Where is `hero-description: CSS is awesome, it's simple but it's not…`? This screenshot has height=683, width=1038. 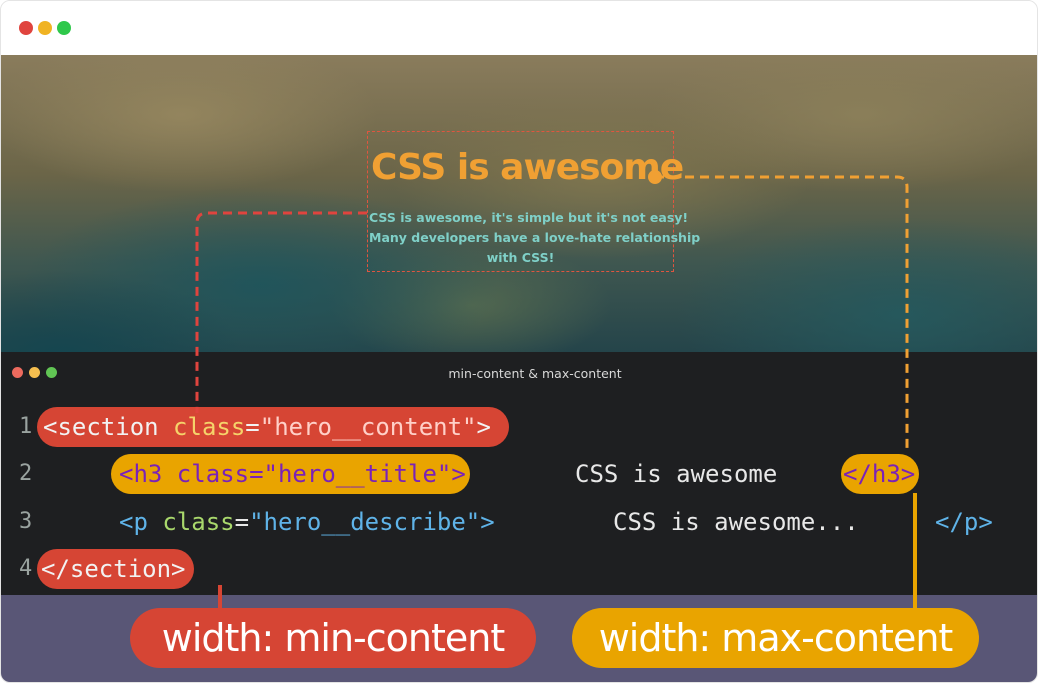
hero-description: CSS is awesome, it's simple but it's not… is located at coordinates (535, 238).